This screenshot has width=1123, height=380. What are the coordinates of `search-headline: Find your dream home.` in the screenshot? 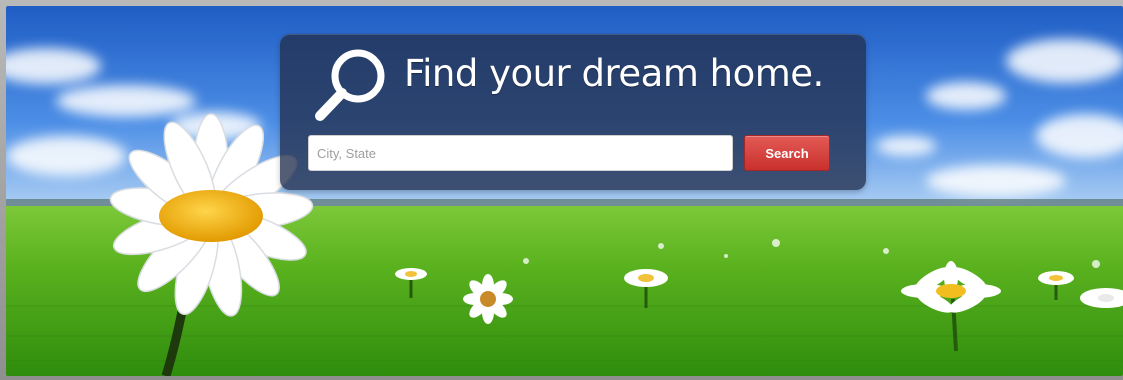 It's located at (614, 73).